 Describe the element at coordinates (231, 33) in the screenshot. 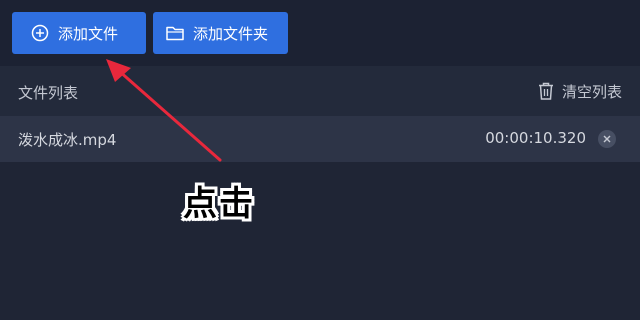

I see `add-folder-label: 添加文件夹` at that location.